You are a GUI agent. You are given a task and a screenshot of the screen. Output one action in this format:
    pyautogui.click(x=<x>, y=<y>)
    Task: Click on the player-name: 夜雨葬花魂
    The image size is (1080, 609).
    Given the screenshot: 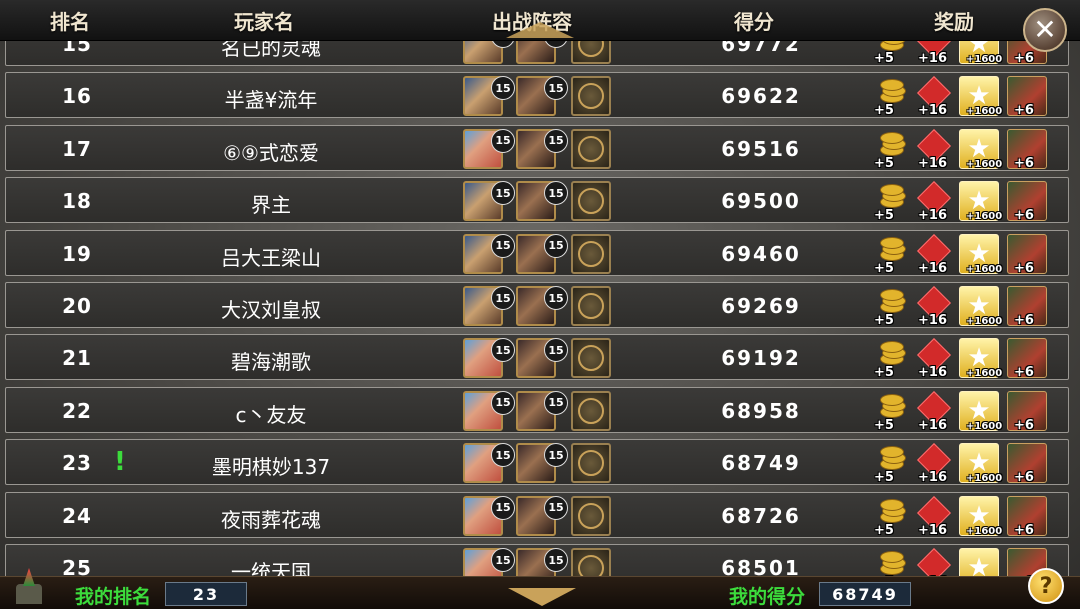 What is the action you would take?
    pyautogui.click(x=271, y=518)
    